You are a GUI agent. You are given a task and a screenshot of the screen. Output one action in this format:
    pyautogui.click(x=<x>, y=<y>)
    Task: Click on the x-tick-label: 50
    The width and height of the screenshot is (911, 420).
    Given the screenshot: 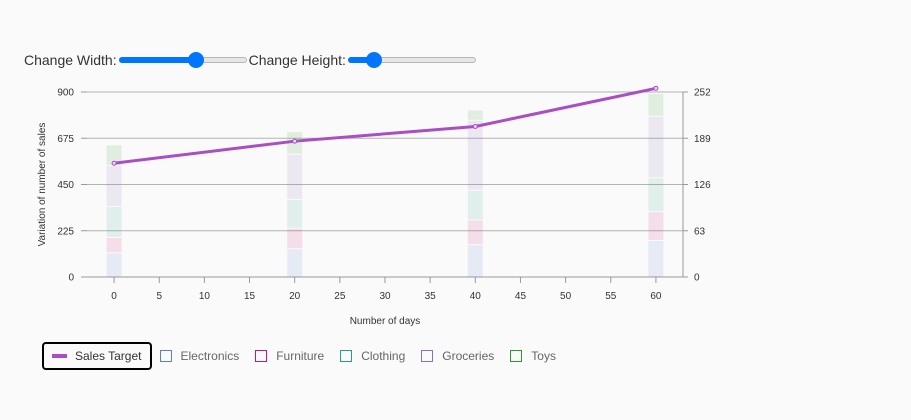 What is the action you would take?
    pyautogui.click(x=566, y=296)
    